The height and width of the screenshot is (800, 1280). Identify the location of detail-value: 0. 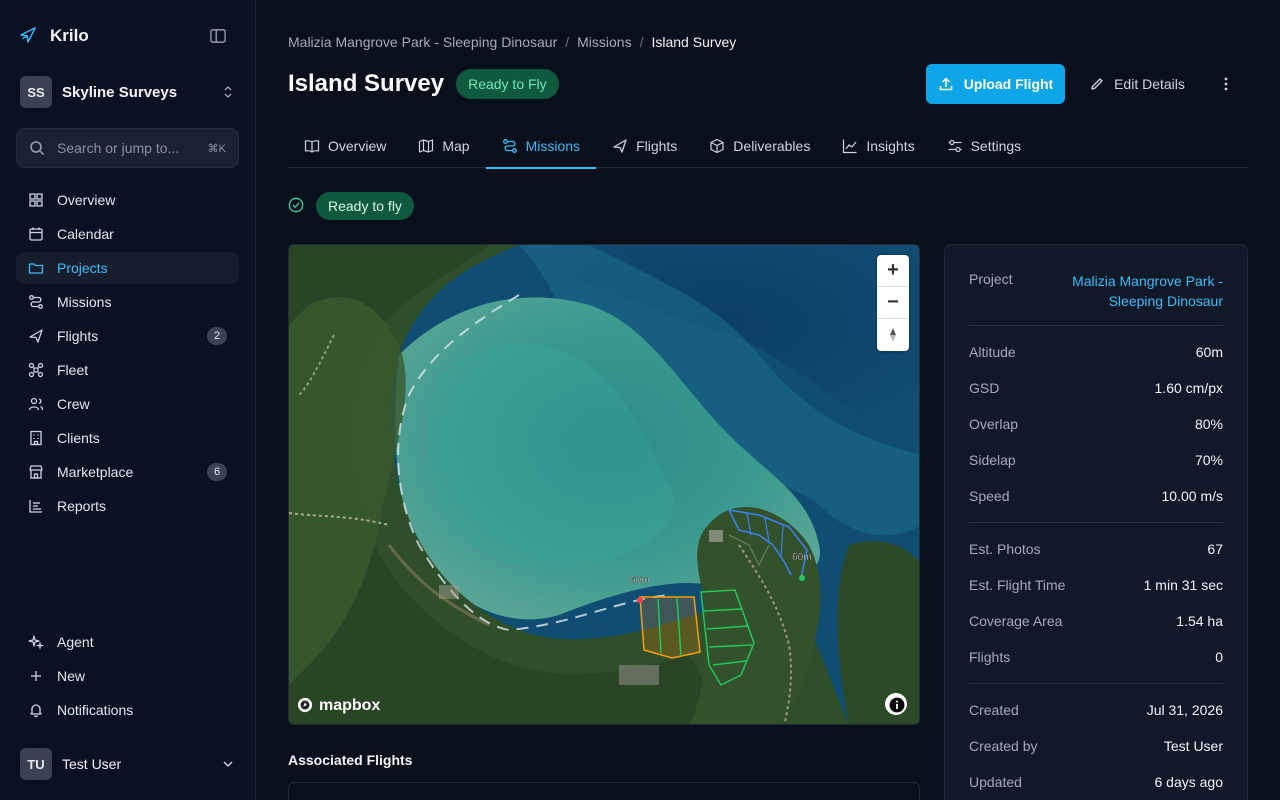
(1219, 657).